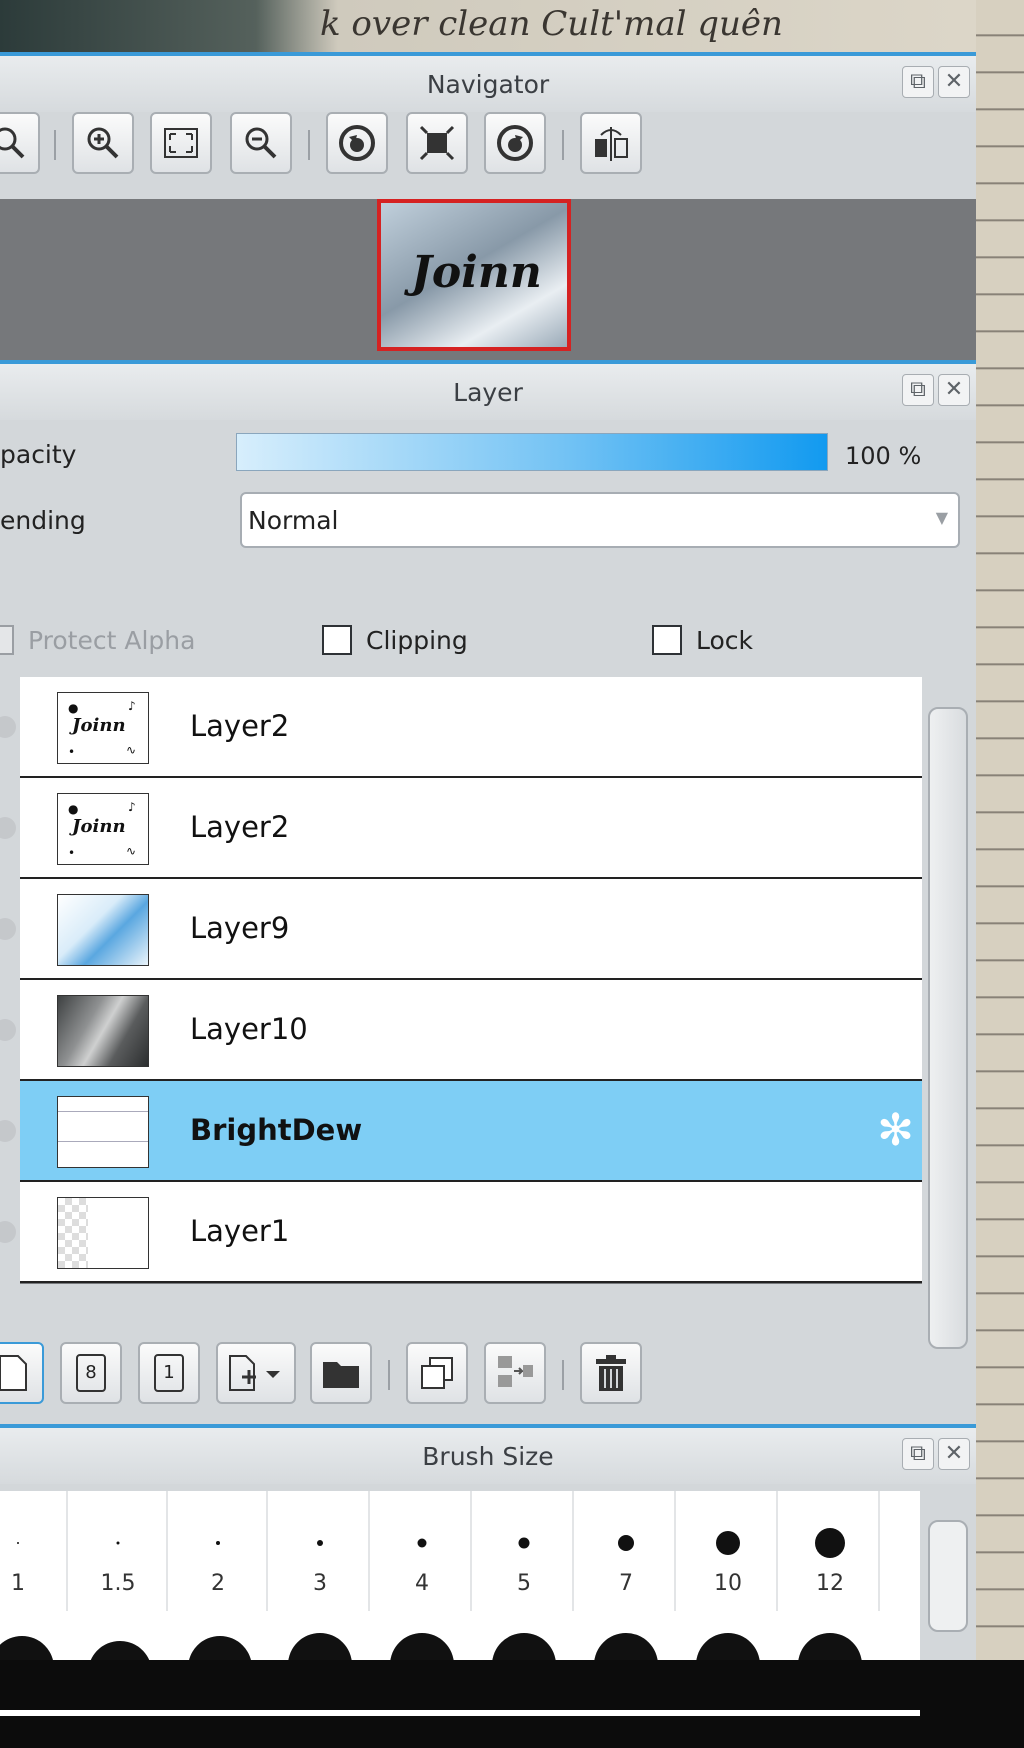 The width and height of the screenshot is (1024, 1748). What do you see at coordinates (169, 1373) in the screenshot?
I see `new-1bit-layer-button: 1` at bounding box center [169, 1373].